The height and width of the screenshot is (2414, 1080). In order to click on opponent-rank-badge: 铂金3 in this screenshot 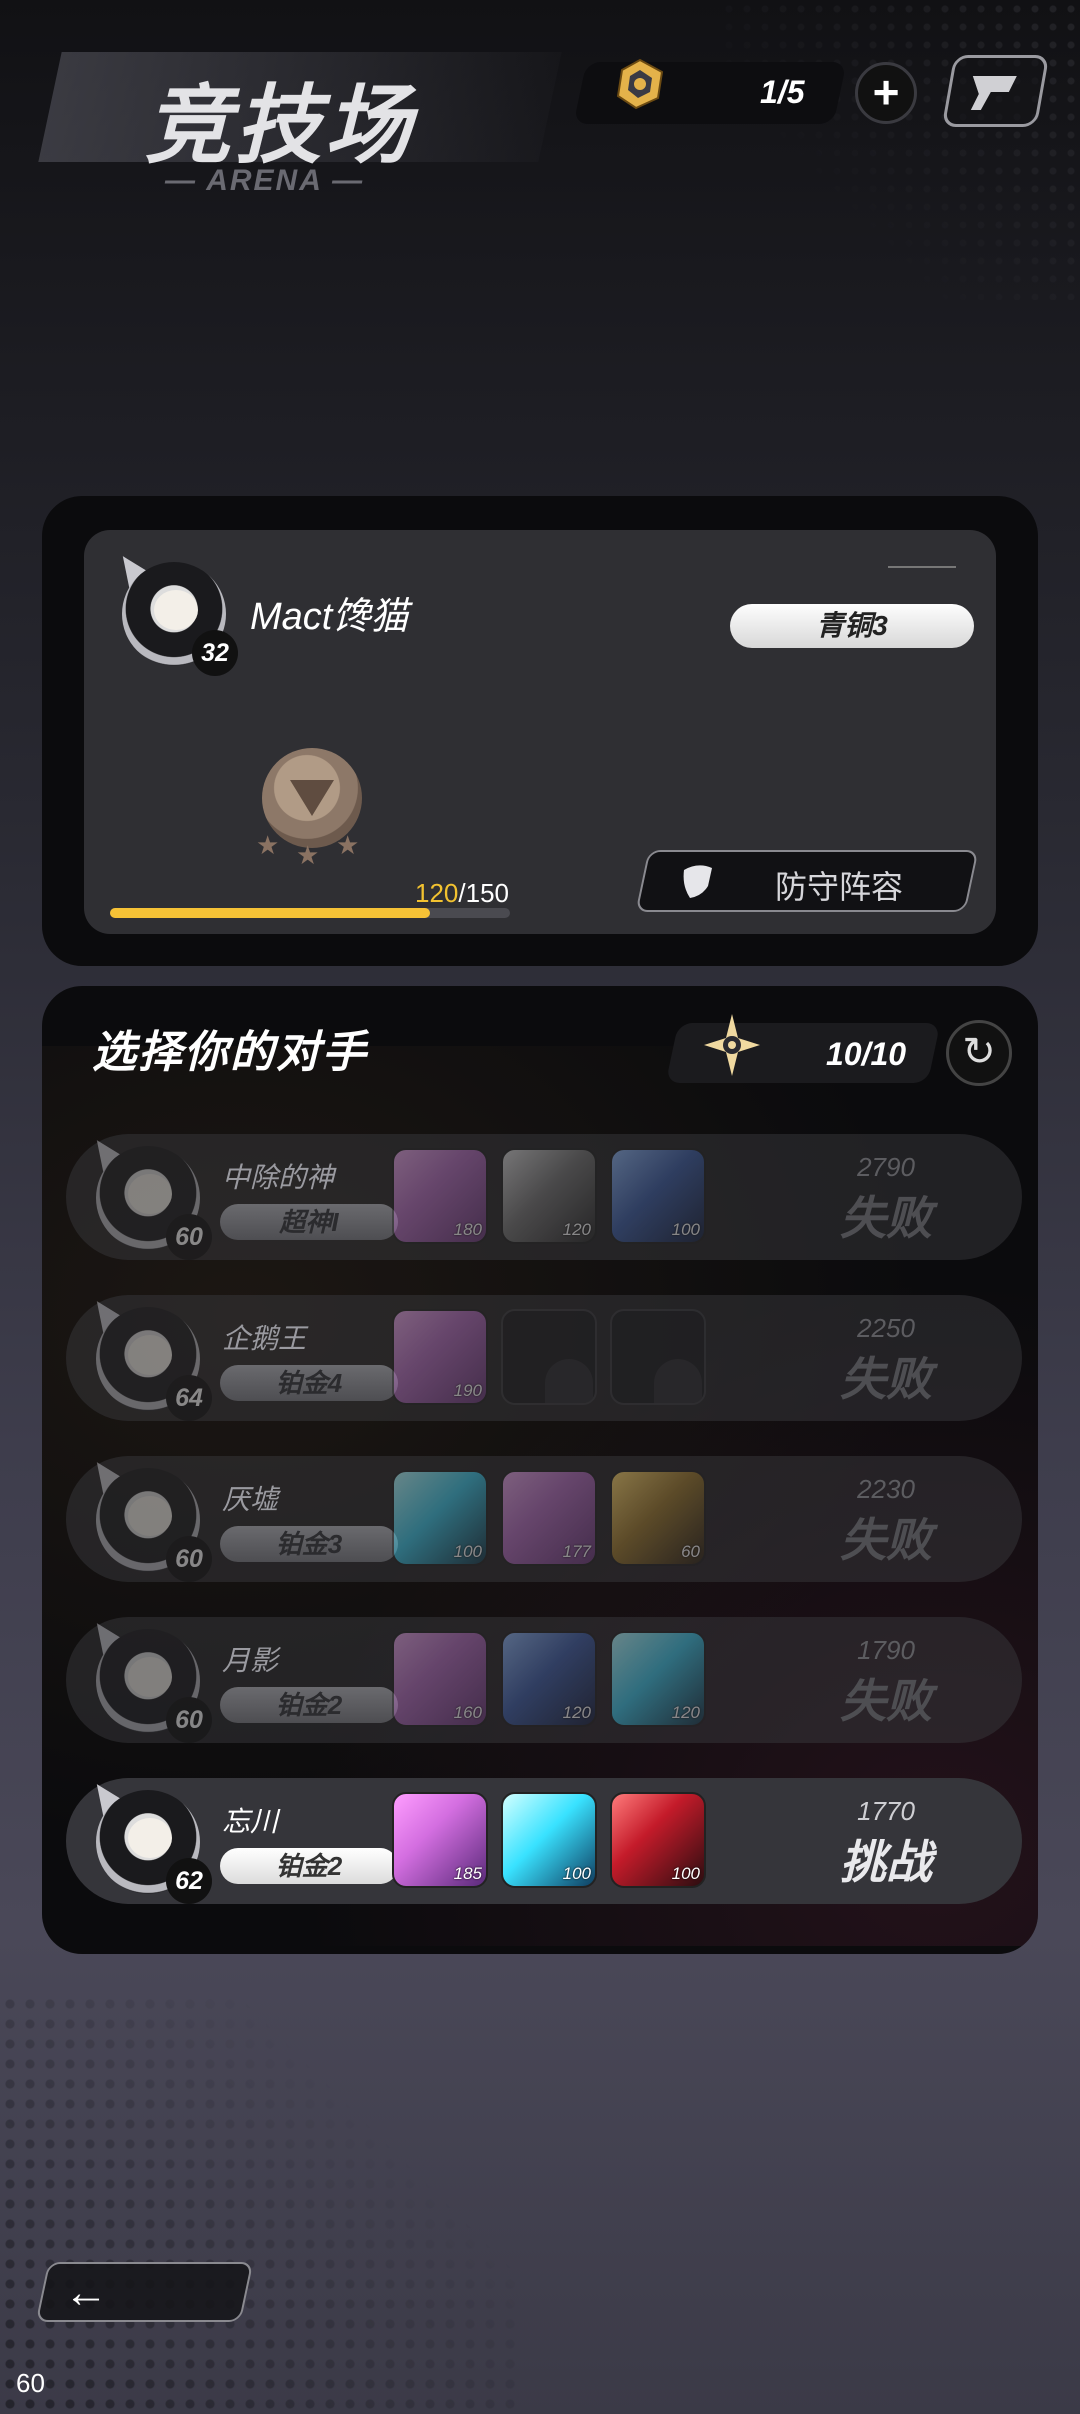, I will do `click(309, 1544)`.